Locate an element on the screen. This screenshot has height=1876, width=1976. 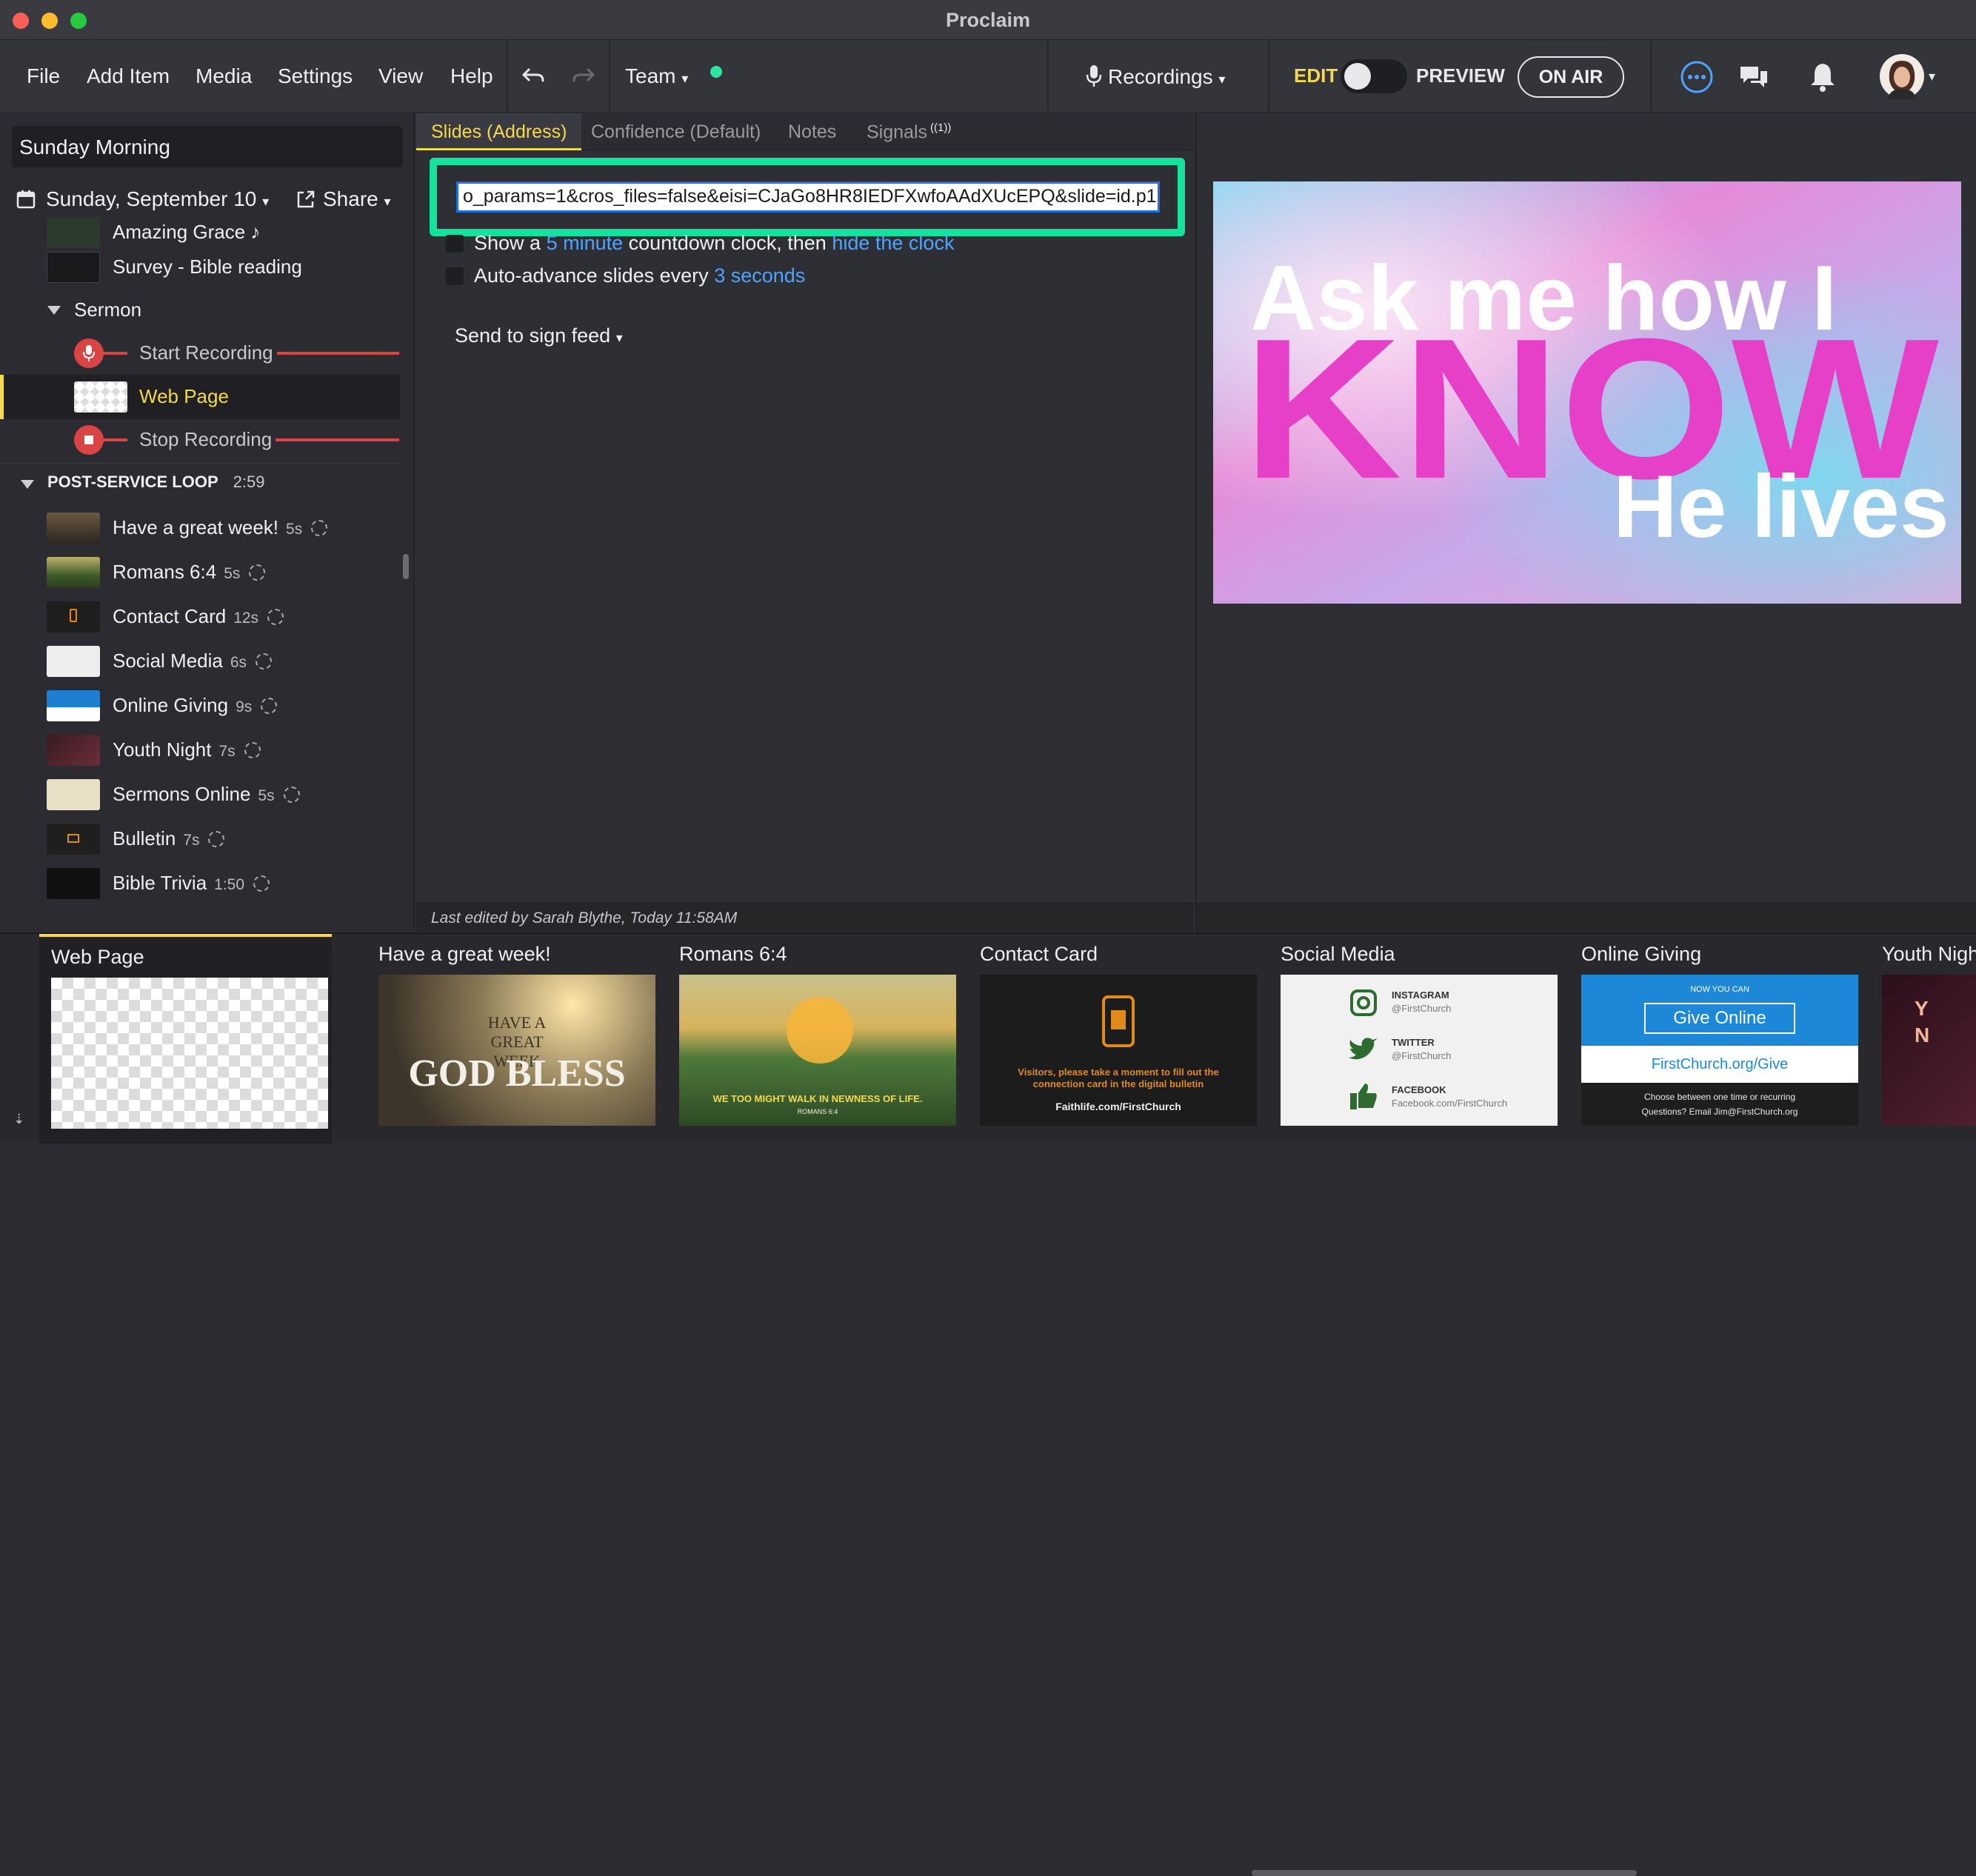
undo-button is located at coordinates (533, 76).